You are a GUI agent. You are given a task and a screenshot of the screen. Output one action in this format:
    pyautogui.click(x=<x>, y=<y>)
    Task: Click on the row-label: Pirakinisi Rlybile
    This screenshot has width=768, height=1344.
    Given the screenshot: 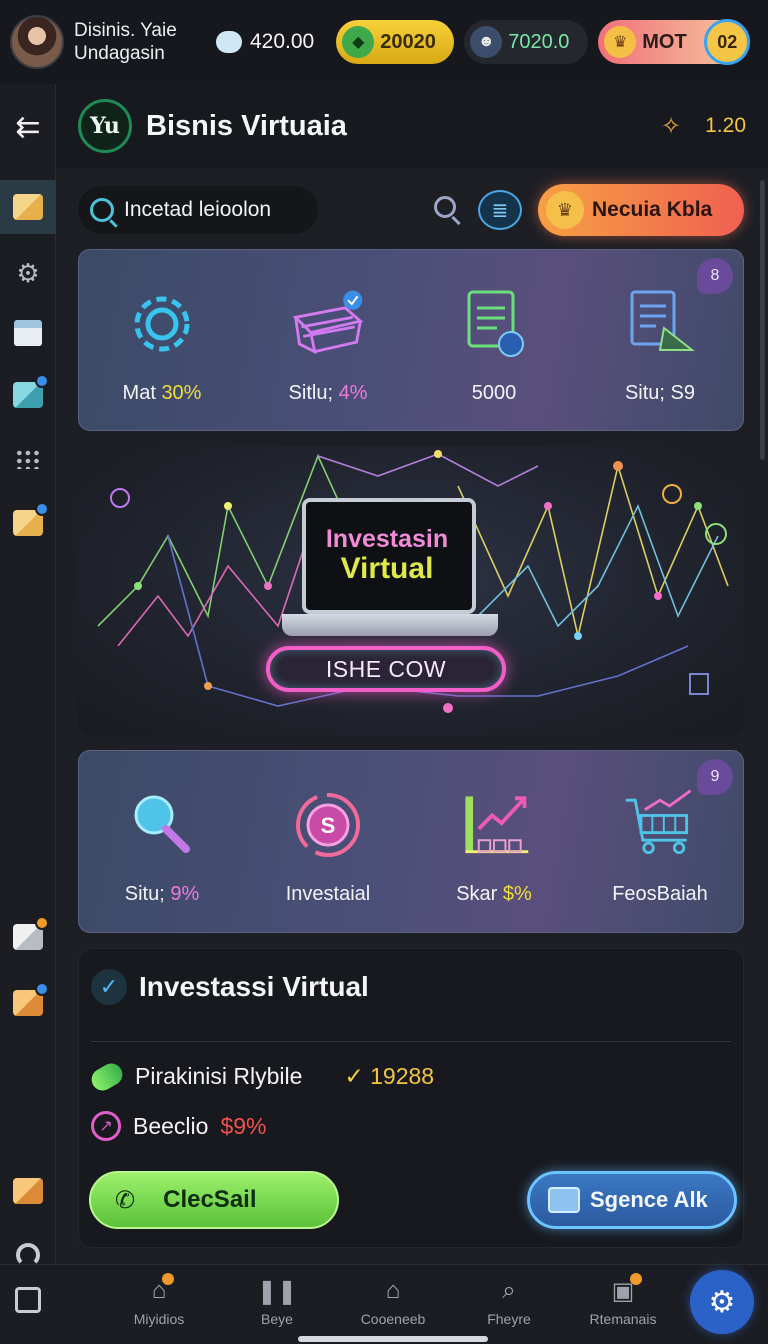 What is the action you would take?
    pyautogui.click(x=219, y=1076)
    